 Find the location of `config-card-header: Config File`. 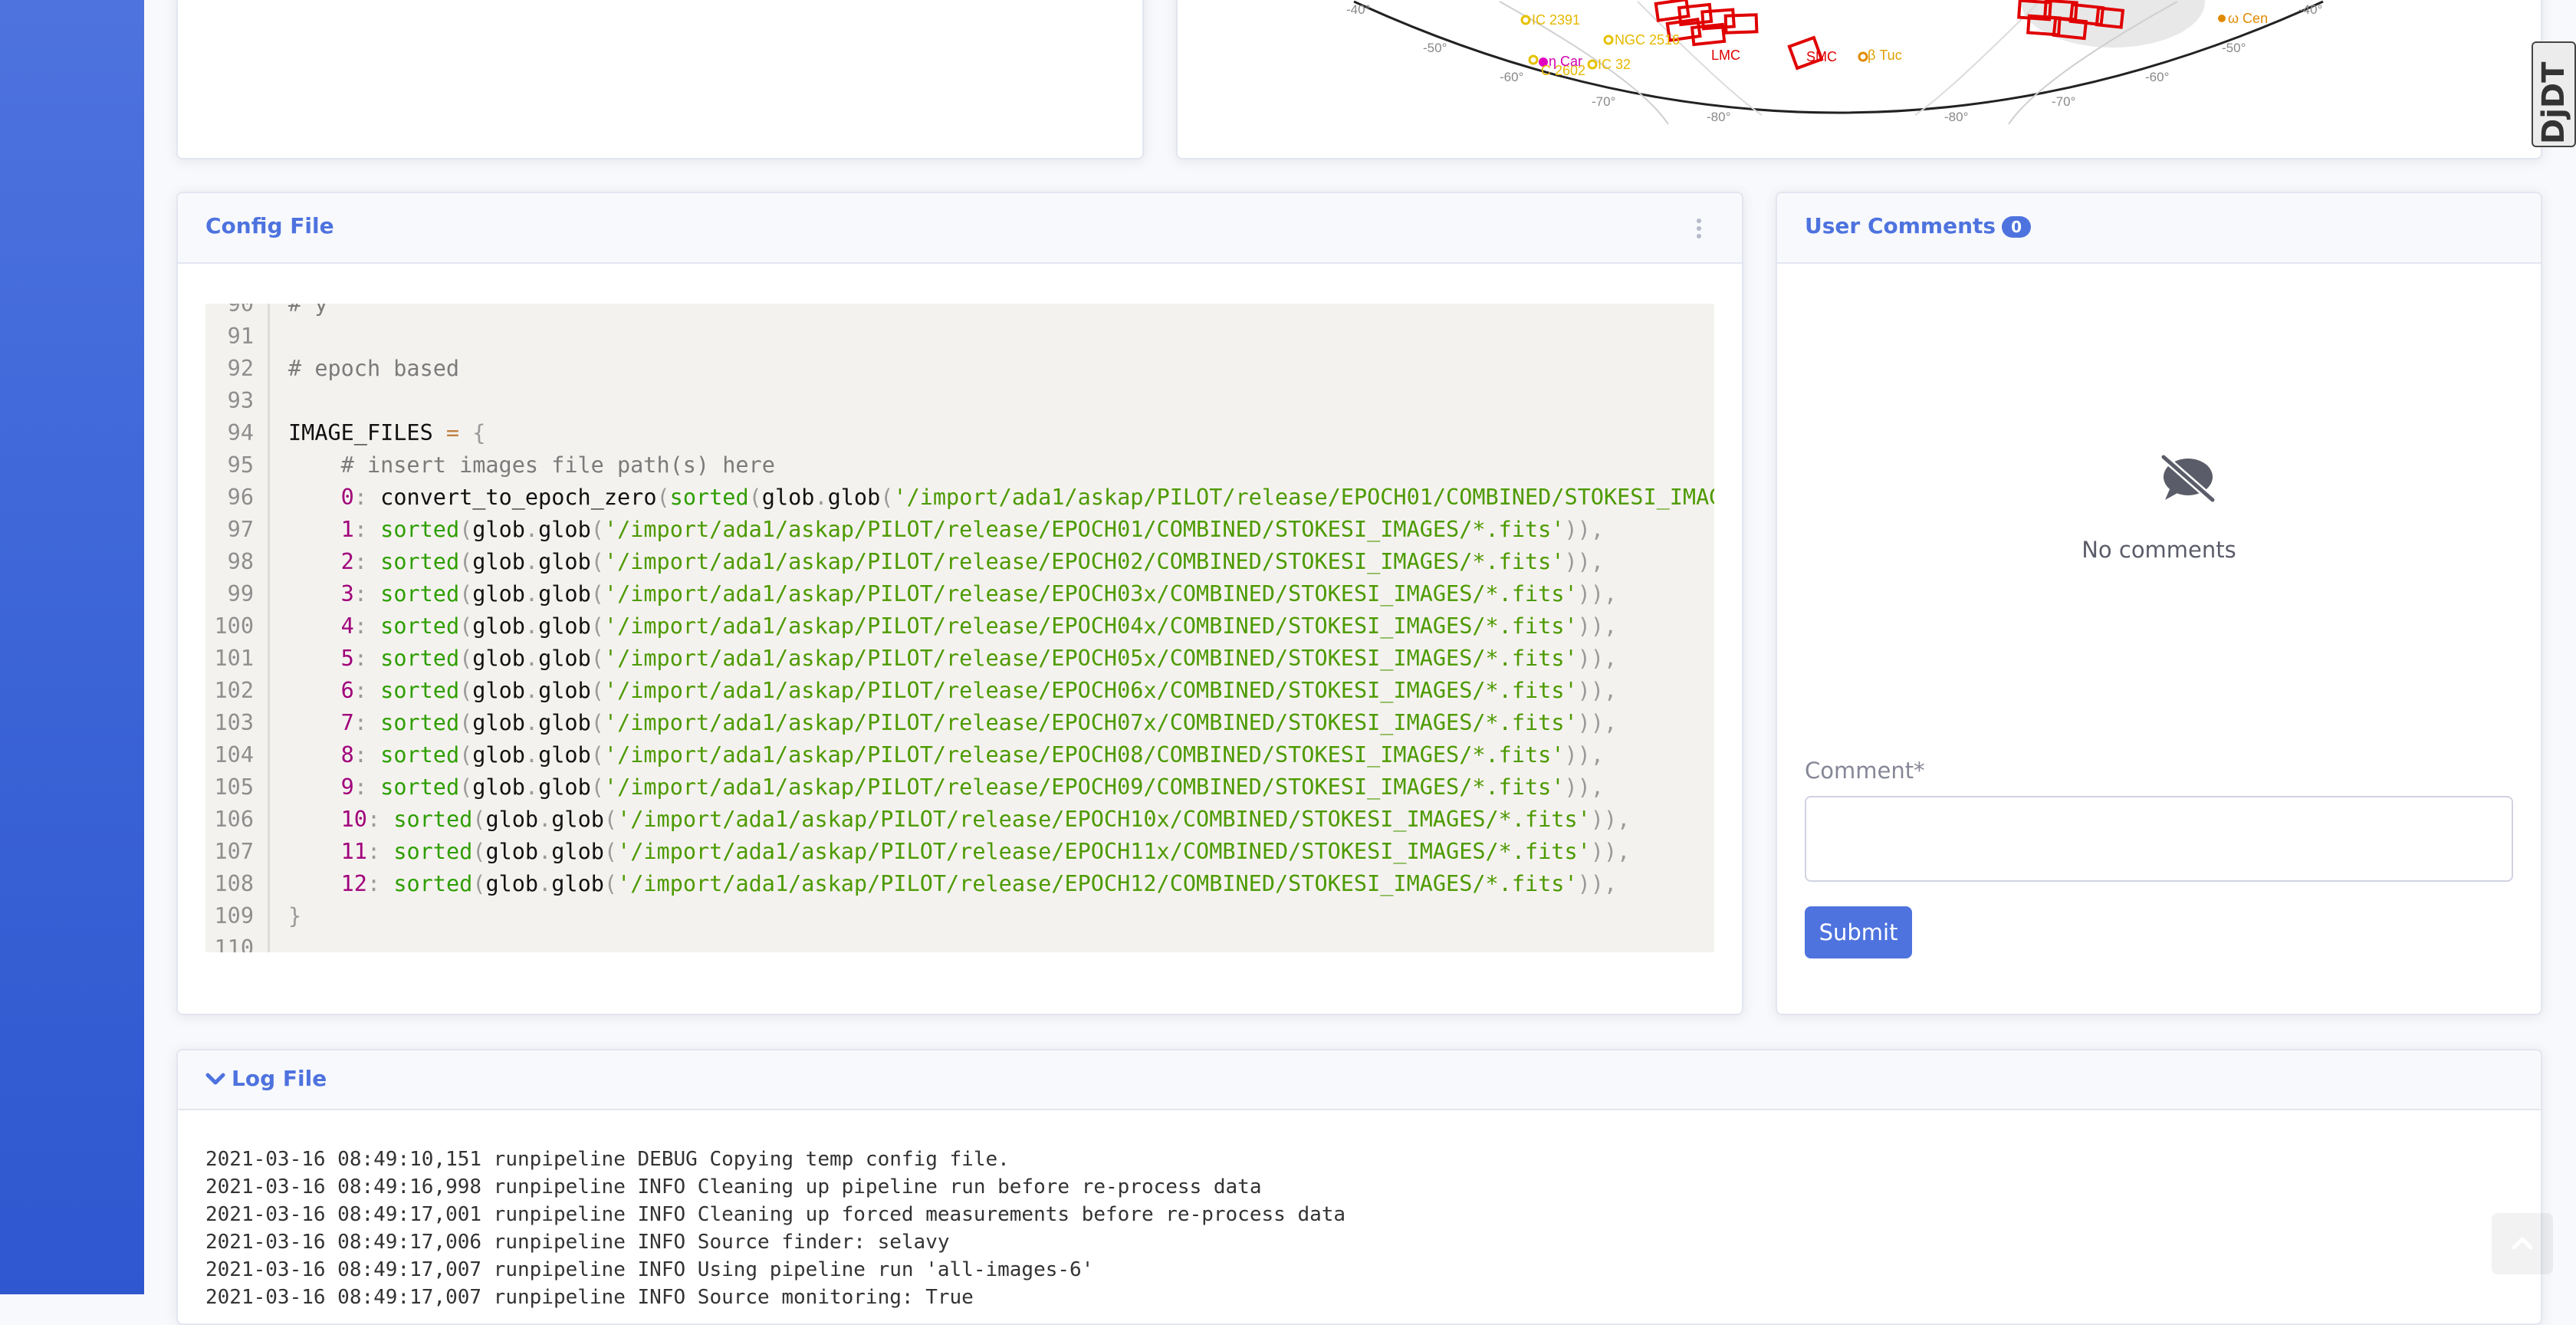

config-card-header: Config File is located at coordinates (960, 228).